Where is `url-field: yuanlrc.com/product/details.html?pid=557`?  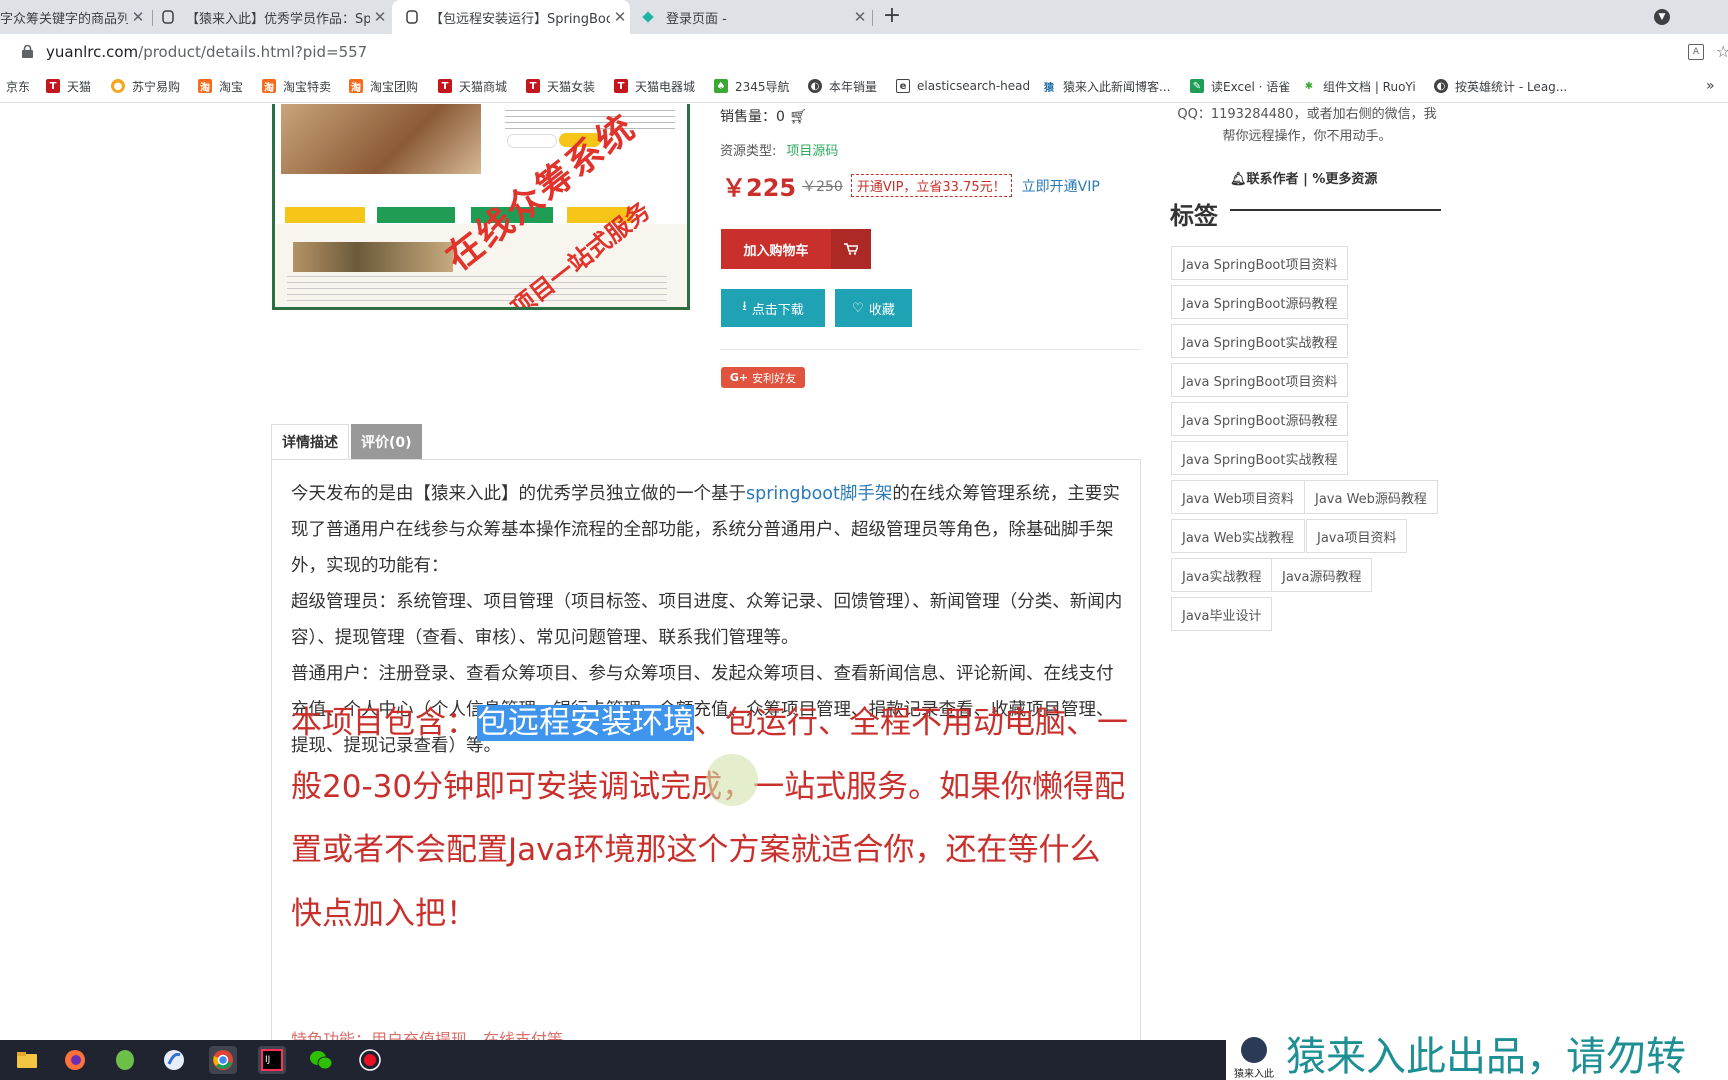 url-field: yuanlrc.com/product/details.html?pid=557 is located at coordinates (206, 52).